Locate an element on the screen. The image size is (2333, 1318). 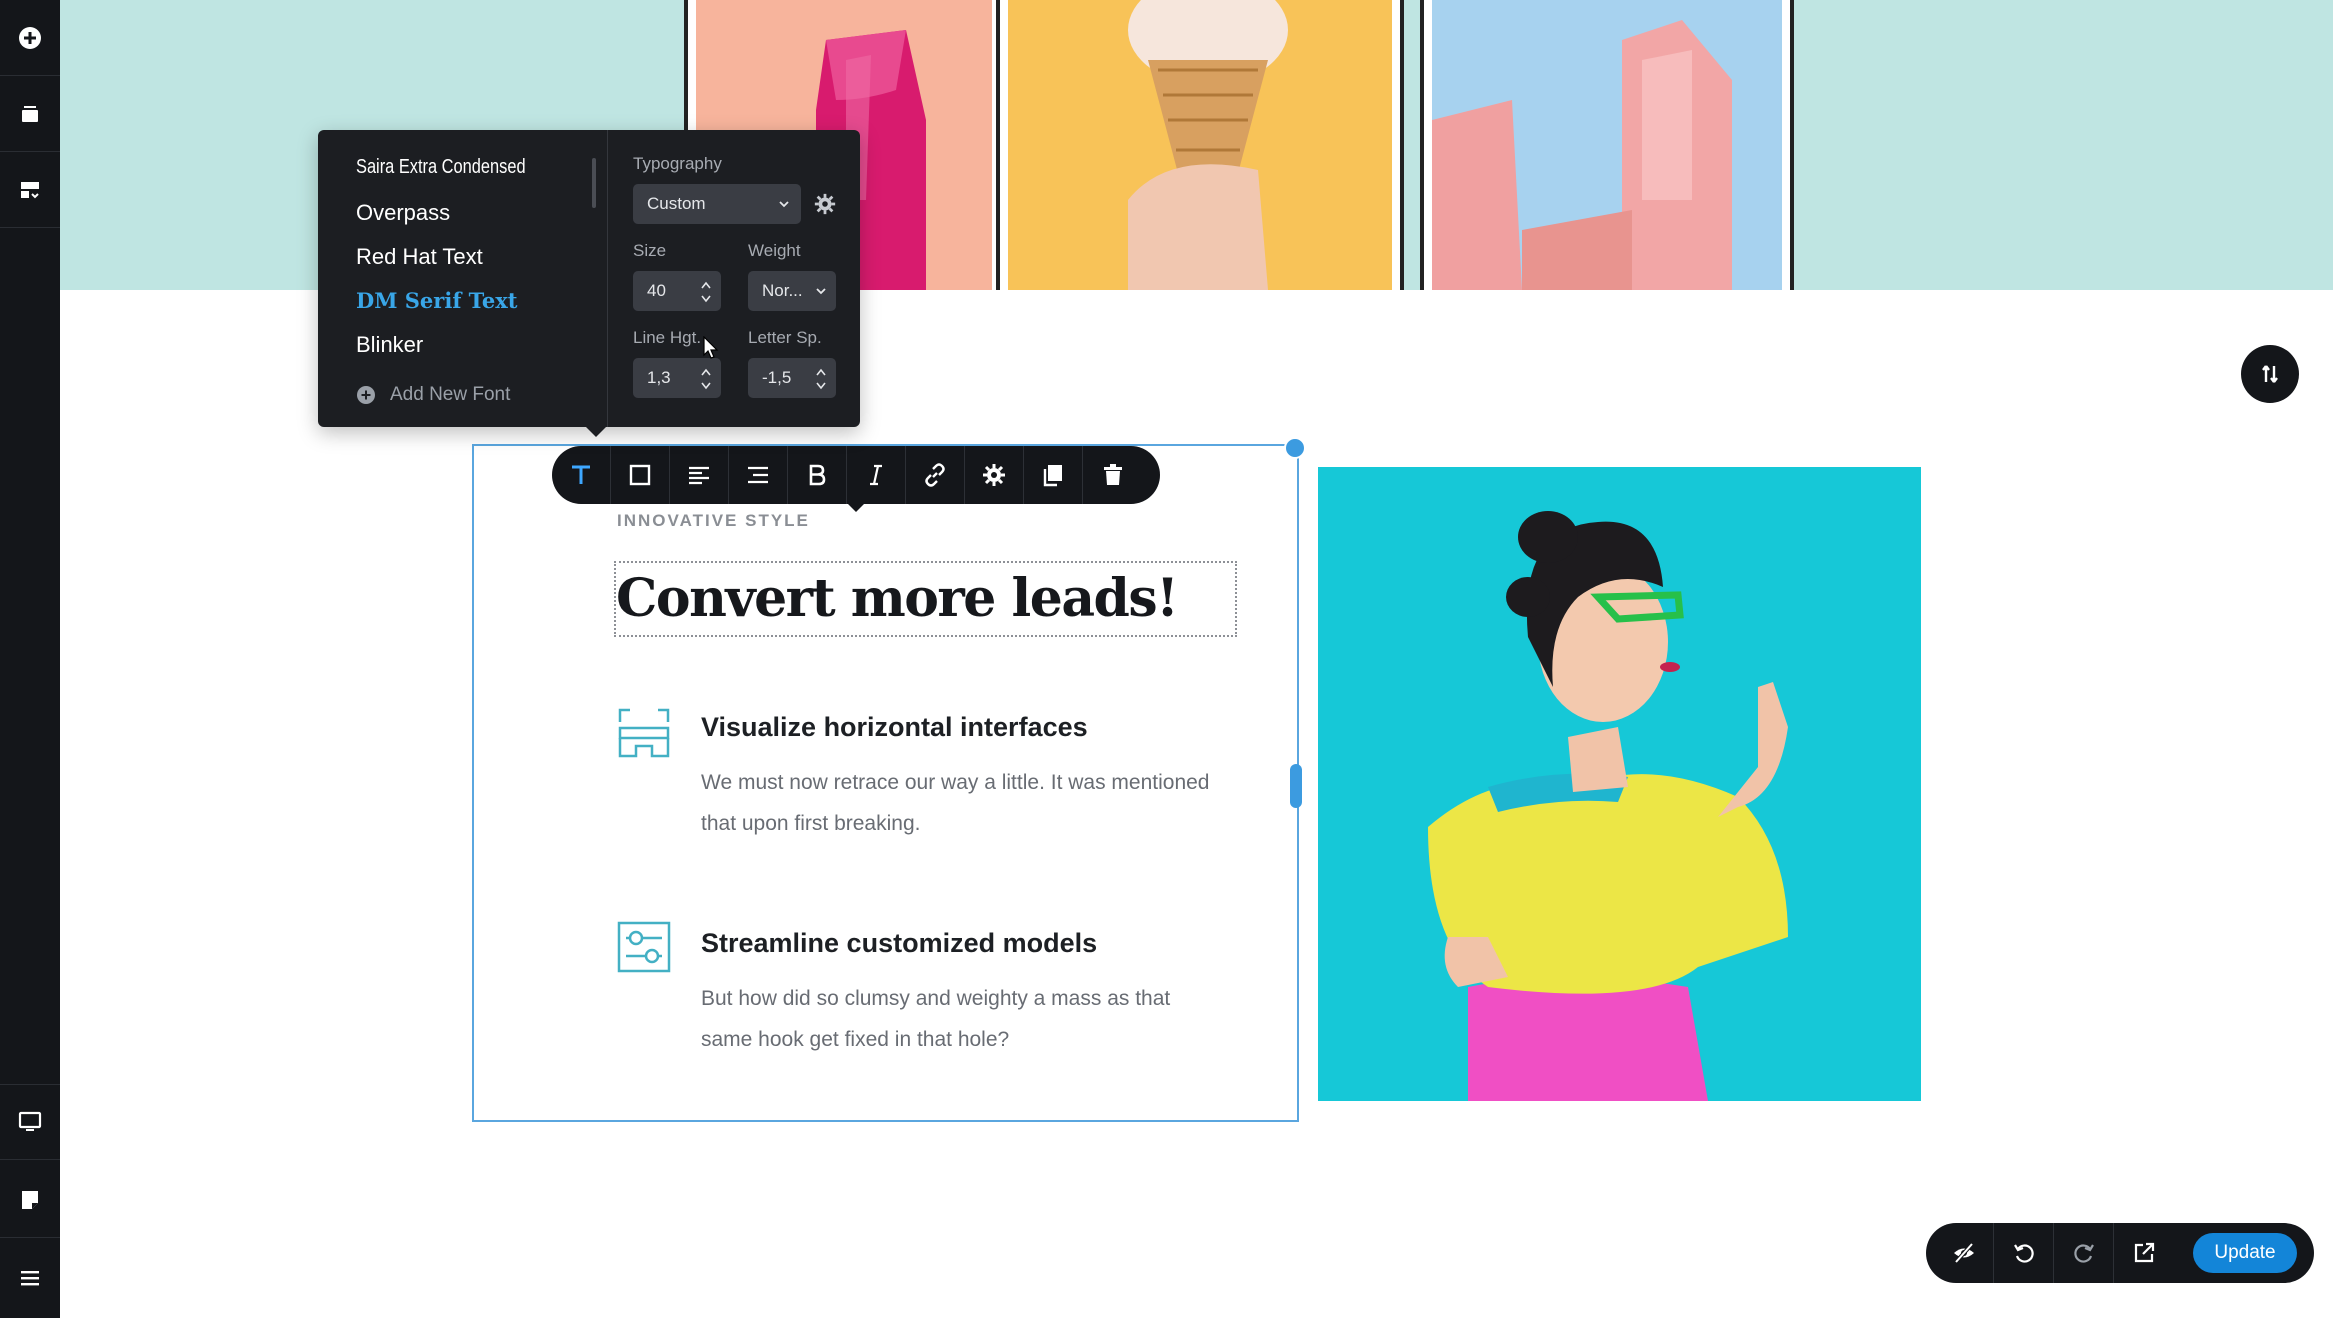
font-option-blinker: Blinker is located at coordinates (389, 345).